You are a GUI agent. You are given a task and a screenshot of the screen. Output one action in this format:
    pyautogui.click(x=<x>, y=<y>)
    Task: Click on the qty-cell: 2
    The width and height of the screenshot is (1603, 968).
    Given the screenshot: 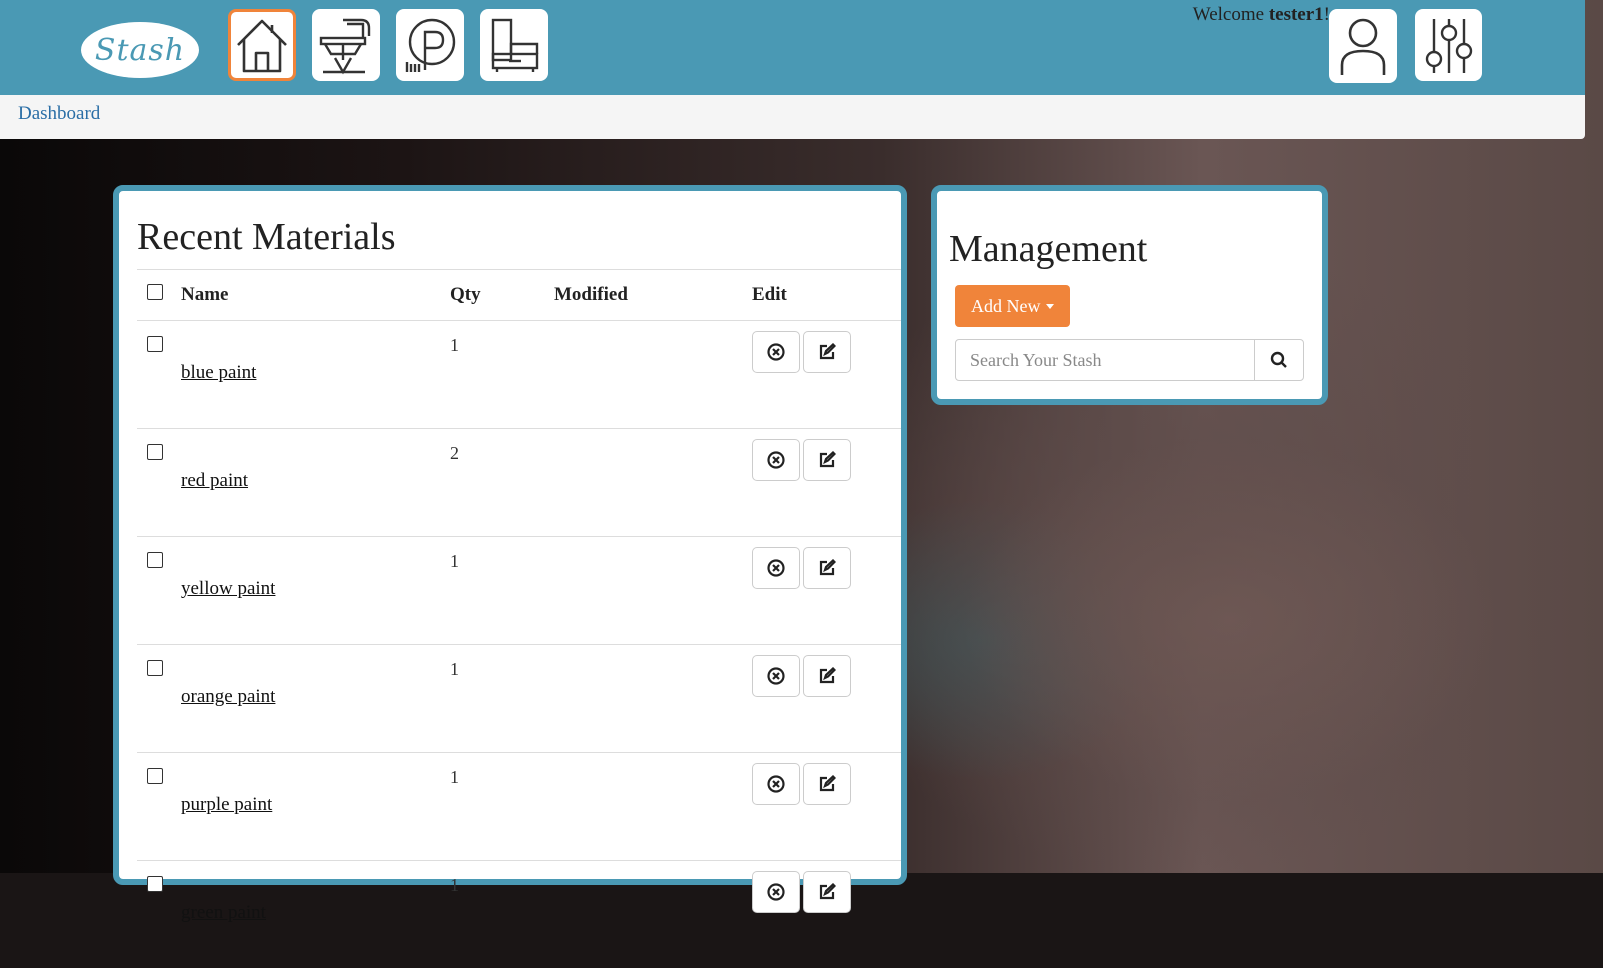 What is the action you would take?
    pyautogui.click(x=501, y=483)
    